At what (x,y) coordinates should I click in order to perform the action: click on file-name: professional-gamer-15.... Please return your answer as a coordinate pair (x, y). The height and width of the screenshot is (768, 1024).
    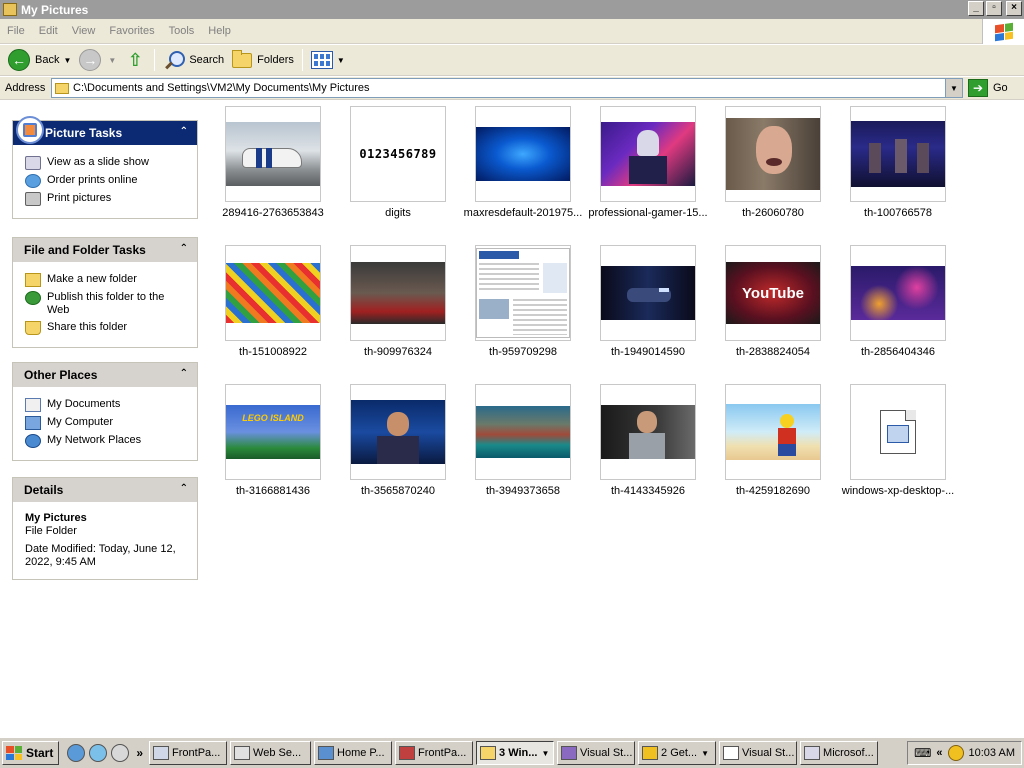
    Looking at the image, I should click on (648, 213).